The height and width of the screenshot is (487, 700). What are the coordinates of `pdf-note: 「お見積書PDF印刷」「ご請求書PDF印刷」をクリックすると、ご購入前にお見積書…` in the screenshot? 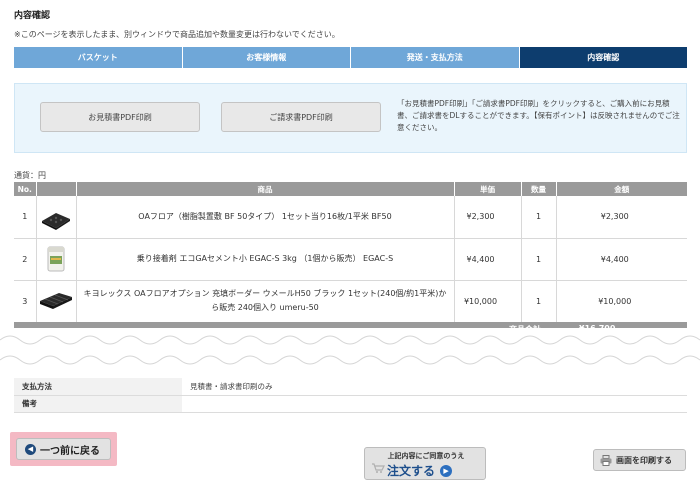 It's located at (538, 115).